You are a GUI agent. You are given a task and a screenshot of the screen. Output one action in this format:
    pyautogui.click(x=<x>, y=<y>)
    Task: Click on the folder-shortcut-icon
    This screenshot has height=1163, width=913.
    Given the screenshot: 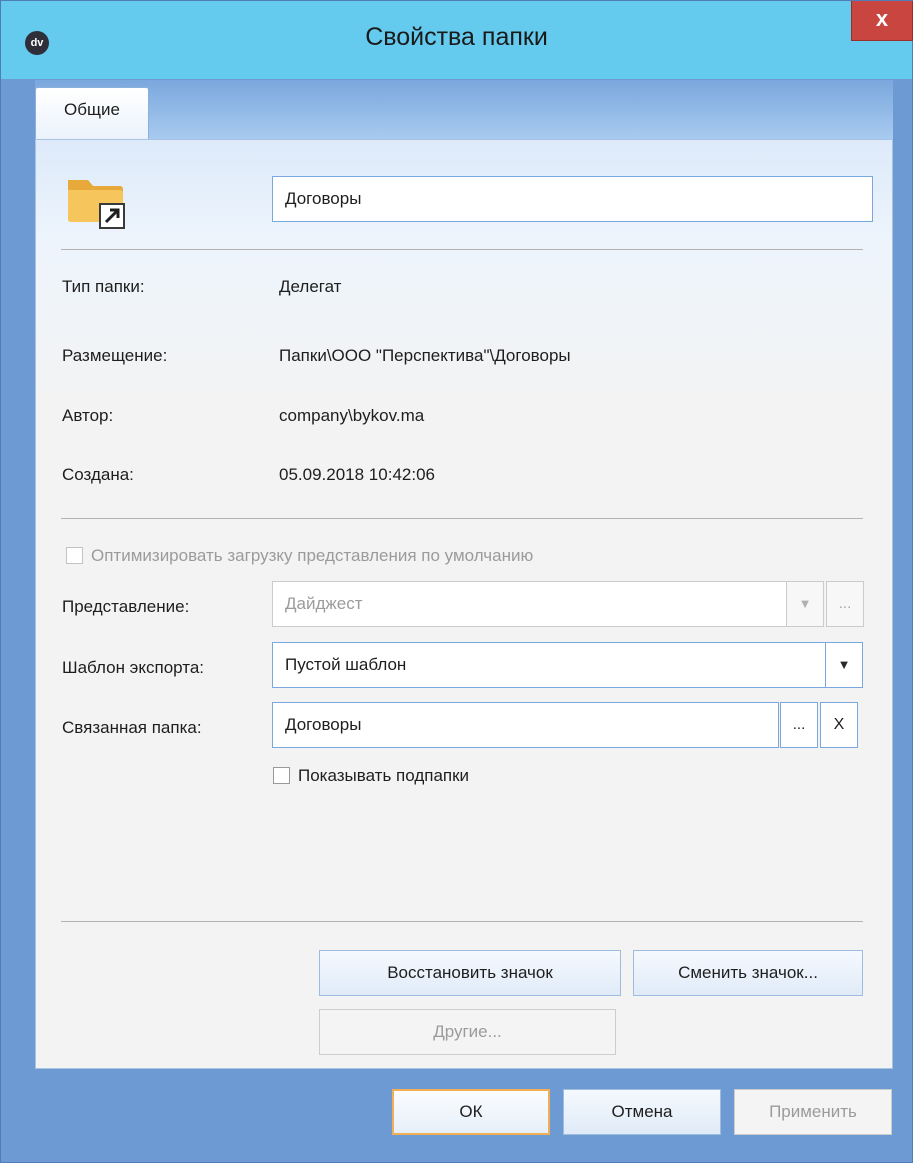 What is the action you would take?
    pyautogui.click(x=96, y=204)
    